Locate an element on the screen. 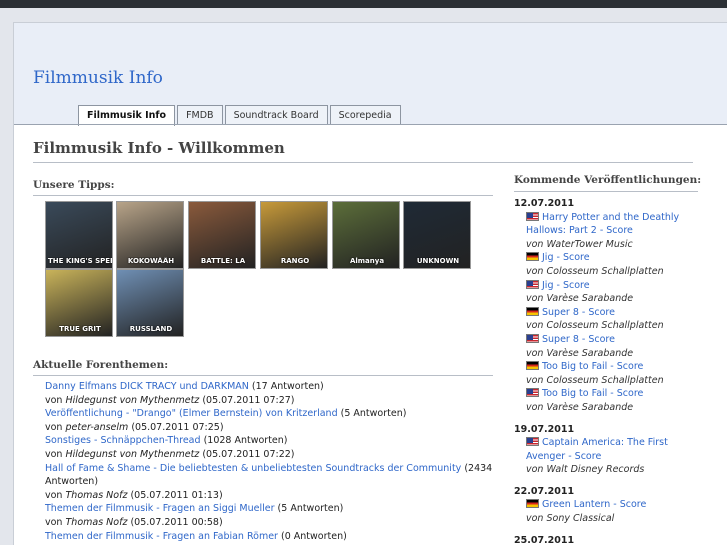  tip-cover-rango: RANGO is located at coordinates (294, 235).